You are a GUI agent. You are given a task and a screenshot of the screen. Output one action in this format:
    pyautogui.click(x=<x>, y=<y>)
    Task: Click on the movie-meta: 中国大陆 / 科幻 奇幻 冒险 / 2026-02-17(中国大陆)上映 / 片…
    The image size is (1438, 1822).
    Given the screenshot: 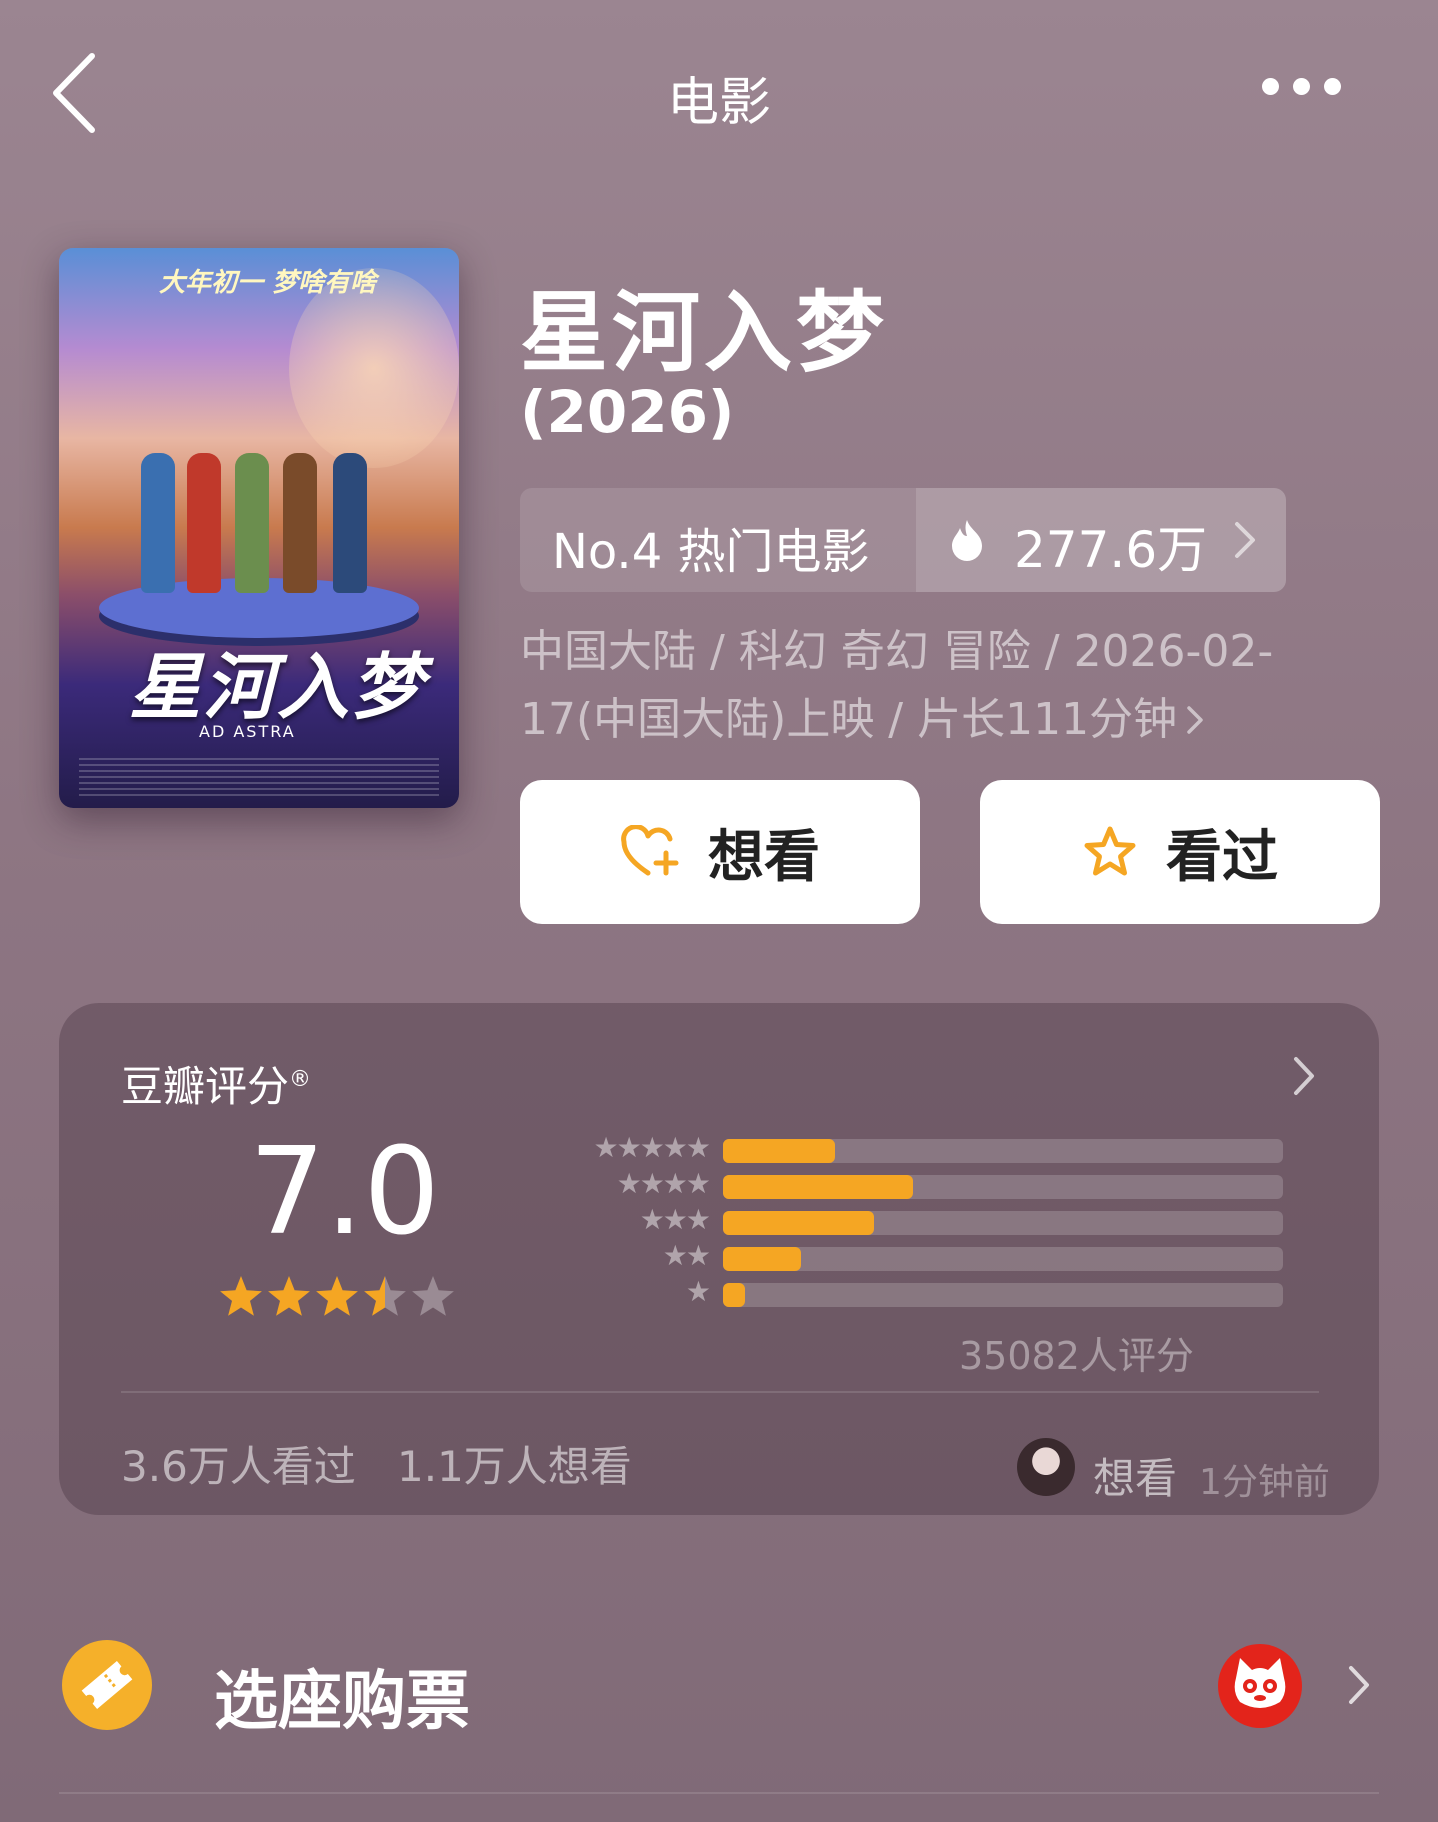 What is the action you would take?
    pyautogui.click(x=940, y=686)
    